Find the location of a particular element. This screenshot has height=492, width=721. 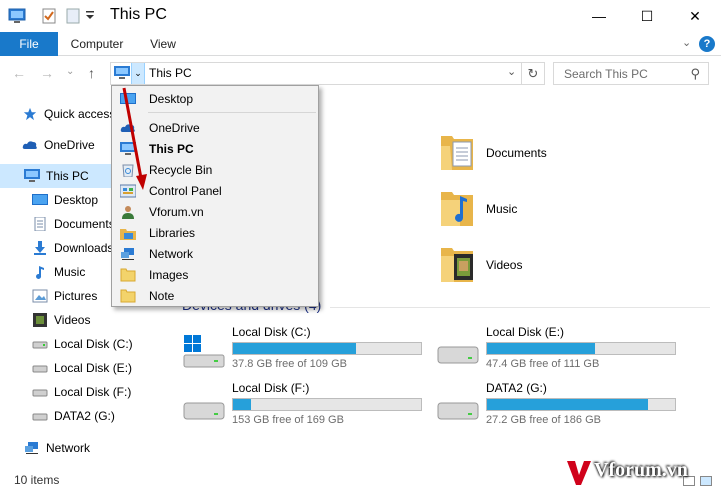

sidebar-item-label: Local Disk (E:) is located at coordinates (93, 368).